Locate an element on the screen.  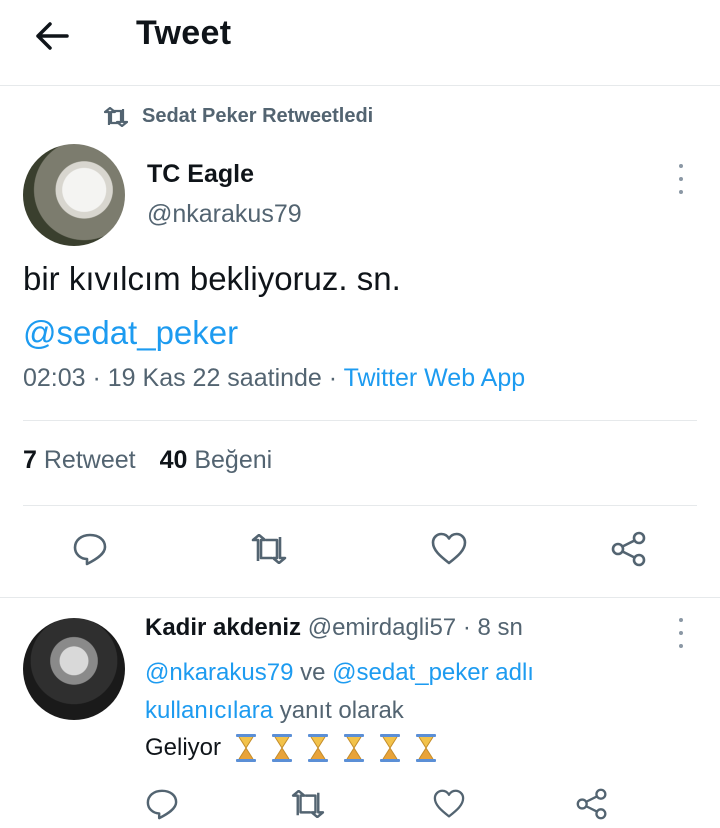
reply-header: Kadir akdeniz @emirdagli57 · 8 sn is located at coordinates (334, 628).